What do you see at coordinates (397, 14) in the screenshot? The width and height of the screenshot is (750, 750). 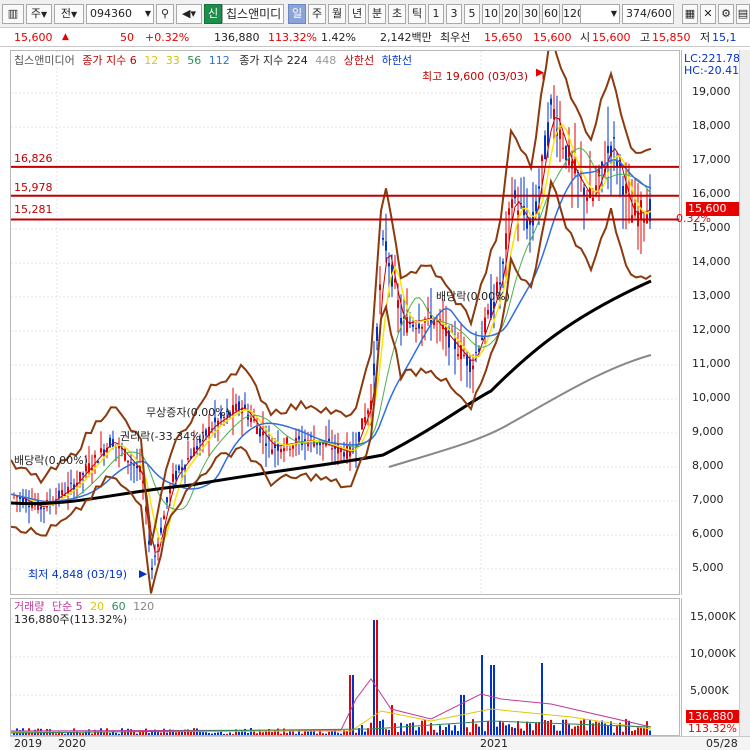 I see `tab-second: 초` at bounding box center [397, 14].